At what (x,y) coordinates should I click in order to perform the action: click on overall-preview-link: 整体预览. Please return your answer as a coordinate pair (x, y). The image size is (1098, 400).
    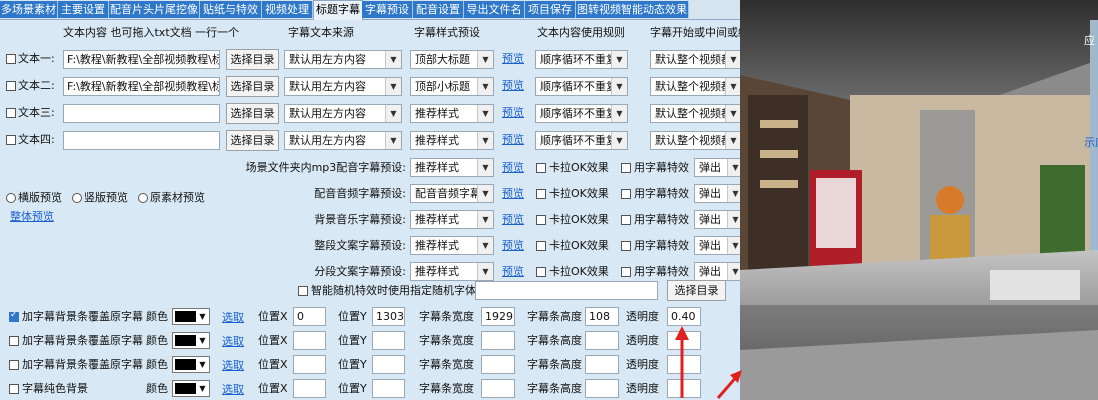
    Looking at the image, I should click on (32, 217).